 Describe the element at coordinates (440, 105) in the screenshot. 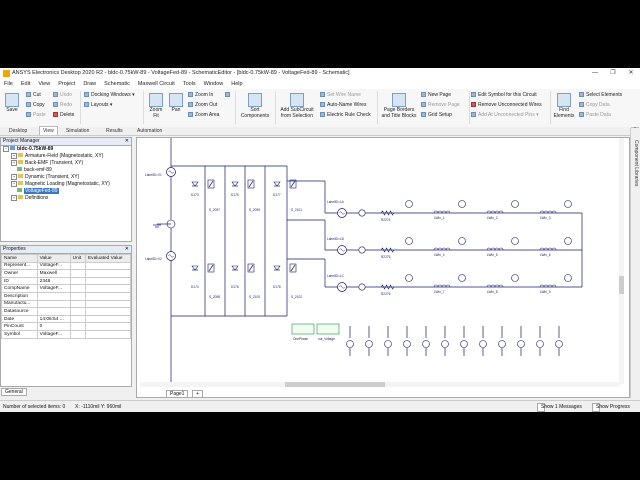

I see `remove-page-button: Remove Page` at that location.